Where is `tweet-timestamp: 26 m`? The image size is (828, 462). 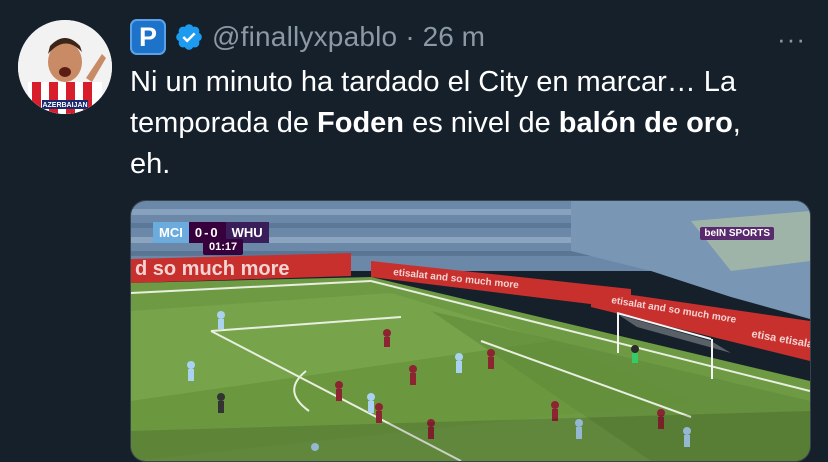
tweet-timestamp: 26 m is located at coordinates (454, 37).